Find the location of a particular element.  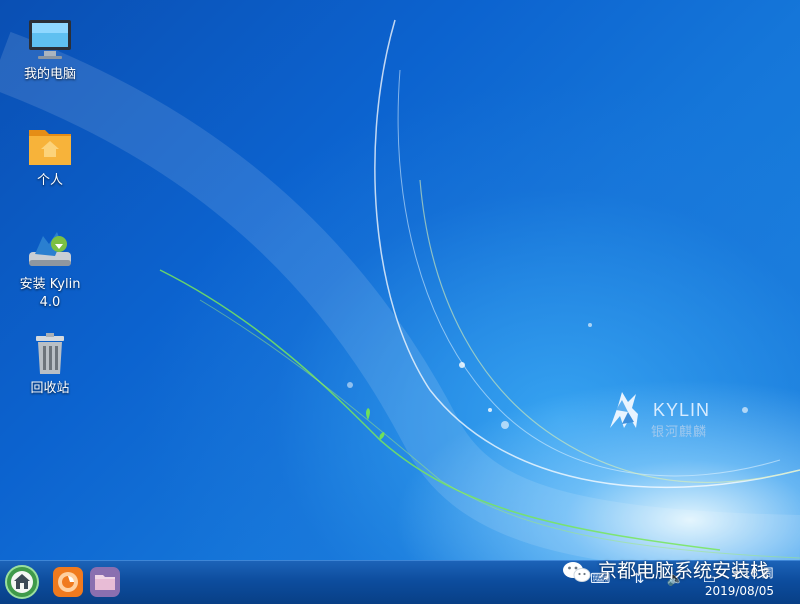

desktop-icon-my-computer: 我的电脑 is located at coordinates (50, 51).